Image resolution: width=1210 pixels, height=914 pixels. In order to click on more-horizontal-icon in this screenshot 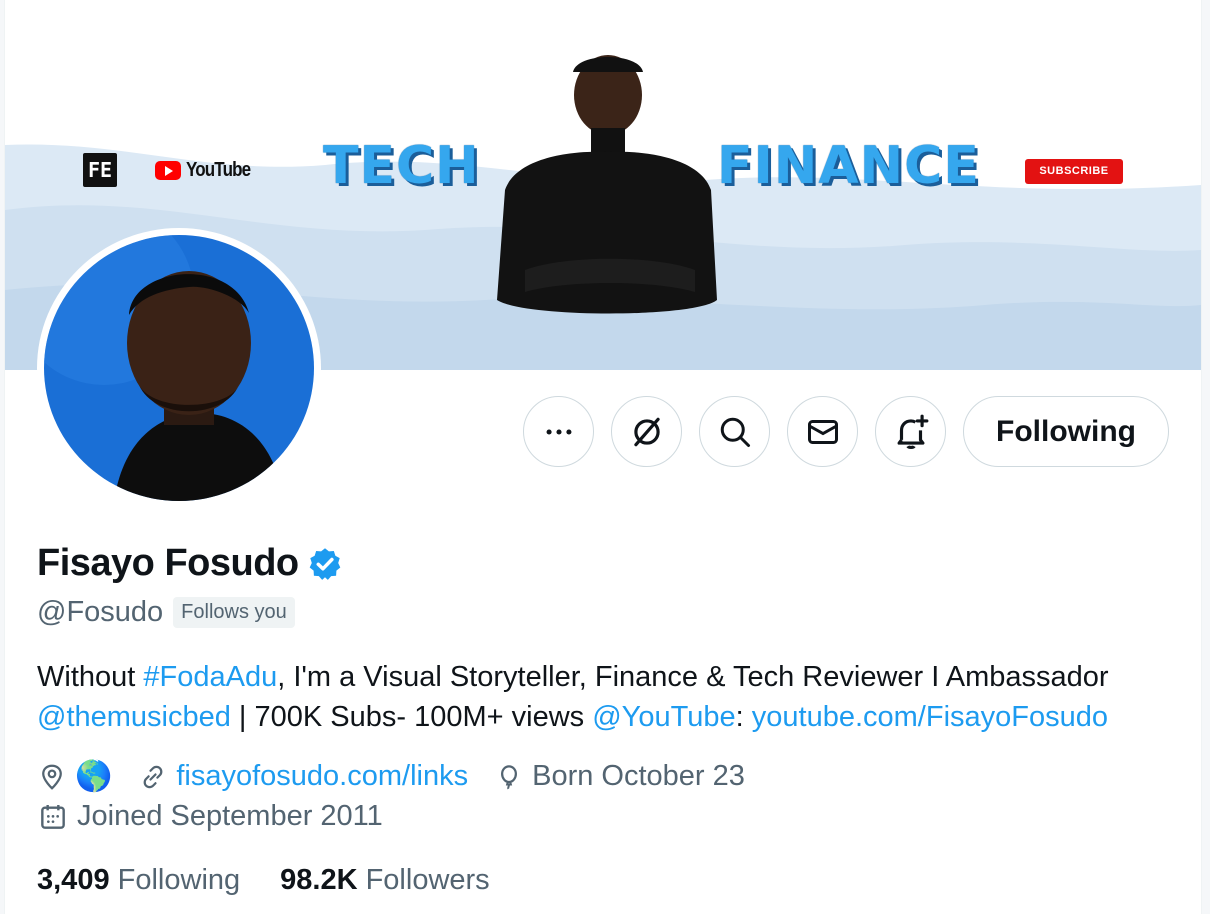, I will do `click(558, 431)`.